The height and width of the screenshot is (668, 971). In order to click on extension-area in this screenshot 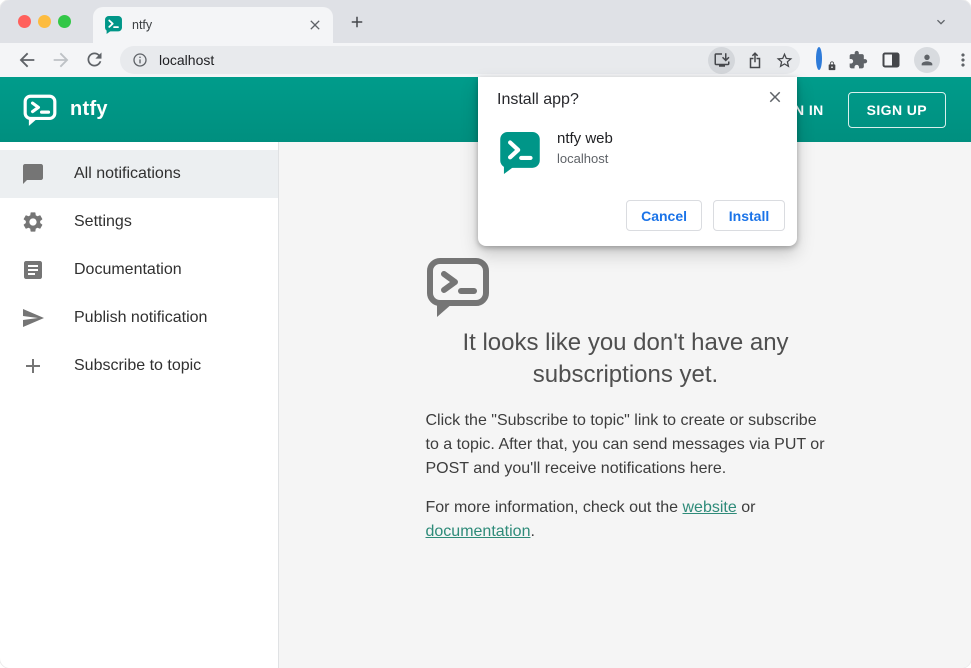, I will do `click(893, 60)`.